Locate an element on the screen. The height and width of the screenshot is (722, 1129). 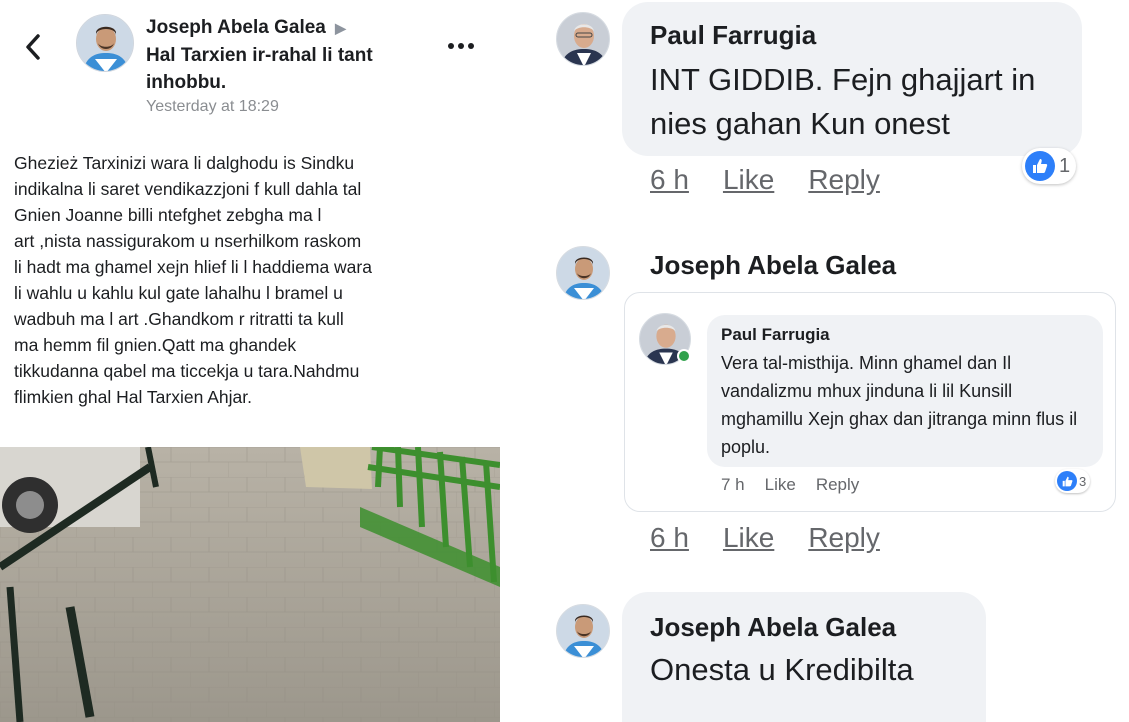
reaction-count: 1 is located at coordinates (1065, 165).